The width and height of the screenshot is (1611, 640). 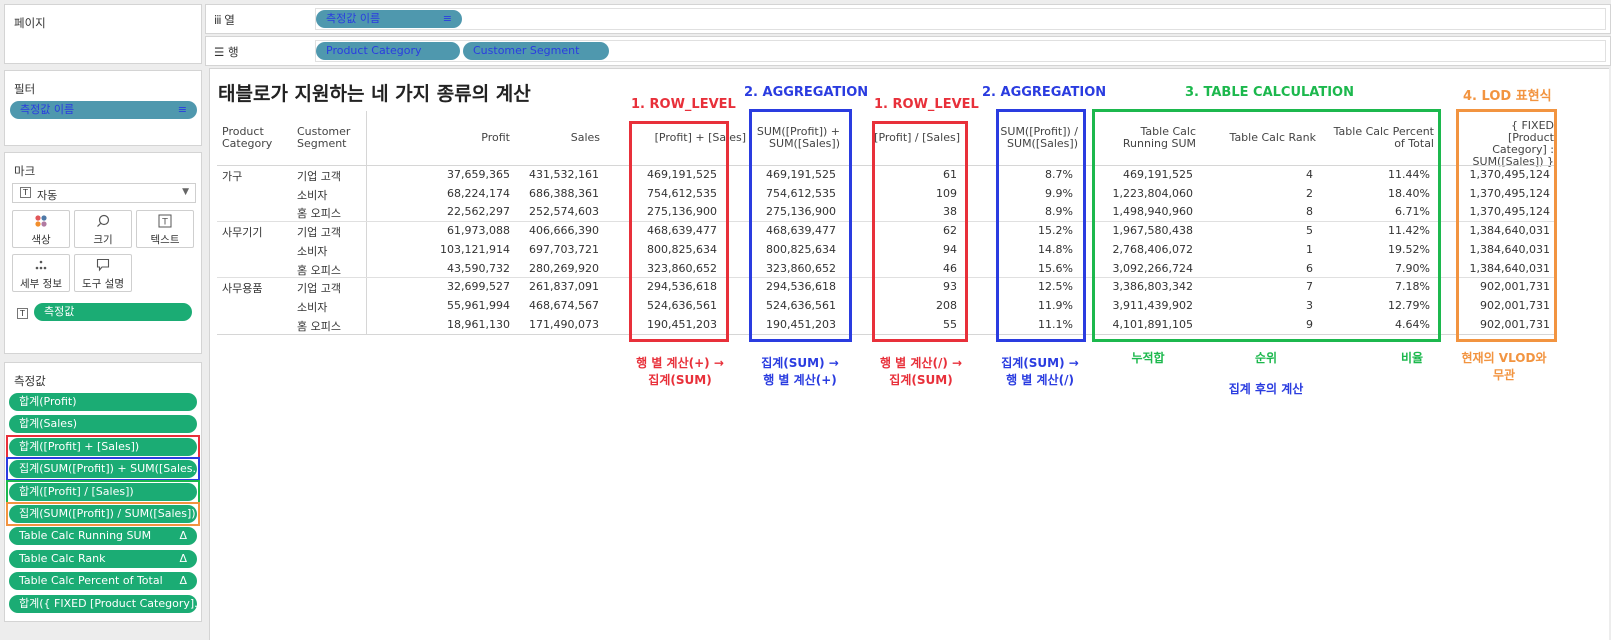 What do you see at coordinates (478, 174) in the screenshot?
I see `cell-profit: 37,659,365` at bounding box center [478, 174].